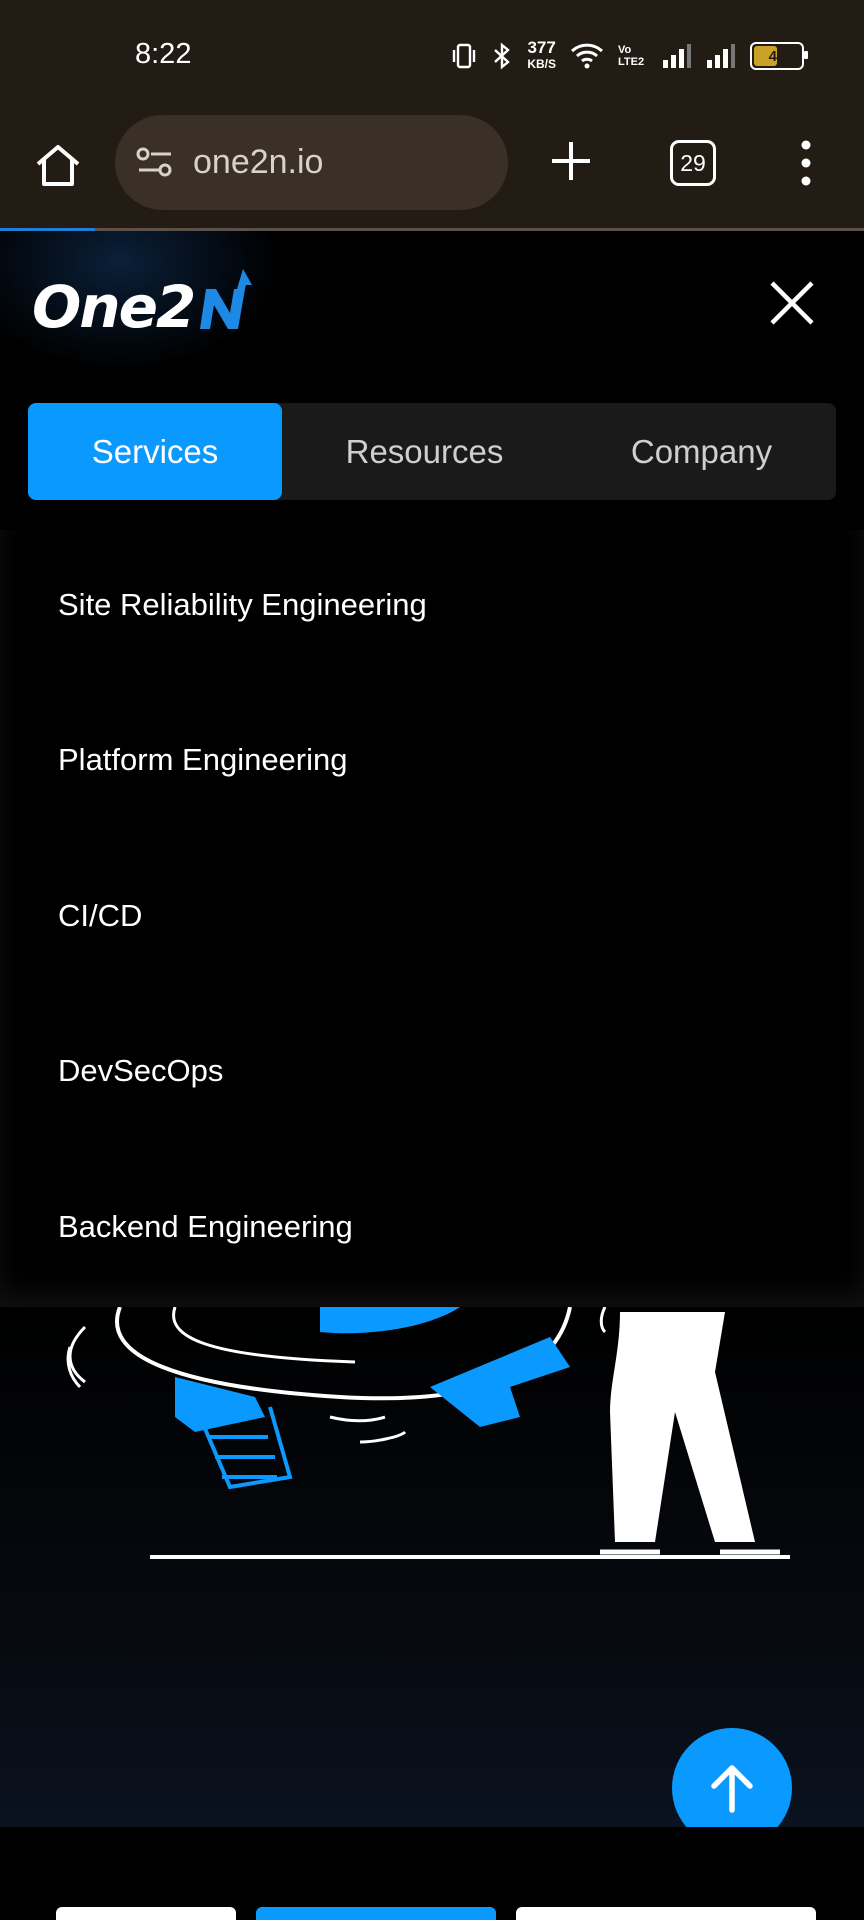 Image resolution: width=864 pixels, height=1920 pixels. Describe the element at coordinates (541, 47) in the screenshot. I see `data-speed-value: 377` at that location.